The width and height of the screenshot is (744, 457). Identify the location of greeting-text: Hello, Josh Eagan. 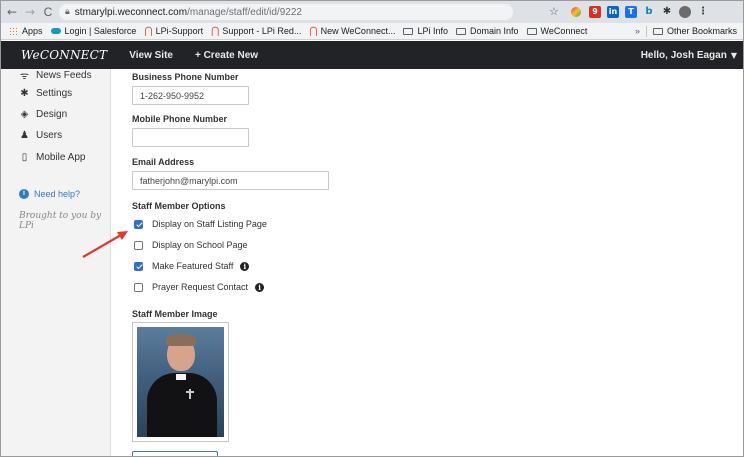
(683, 55).